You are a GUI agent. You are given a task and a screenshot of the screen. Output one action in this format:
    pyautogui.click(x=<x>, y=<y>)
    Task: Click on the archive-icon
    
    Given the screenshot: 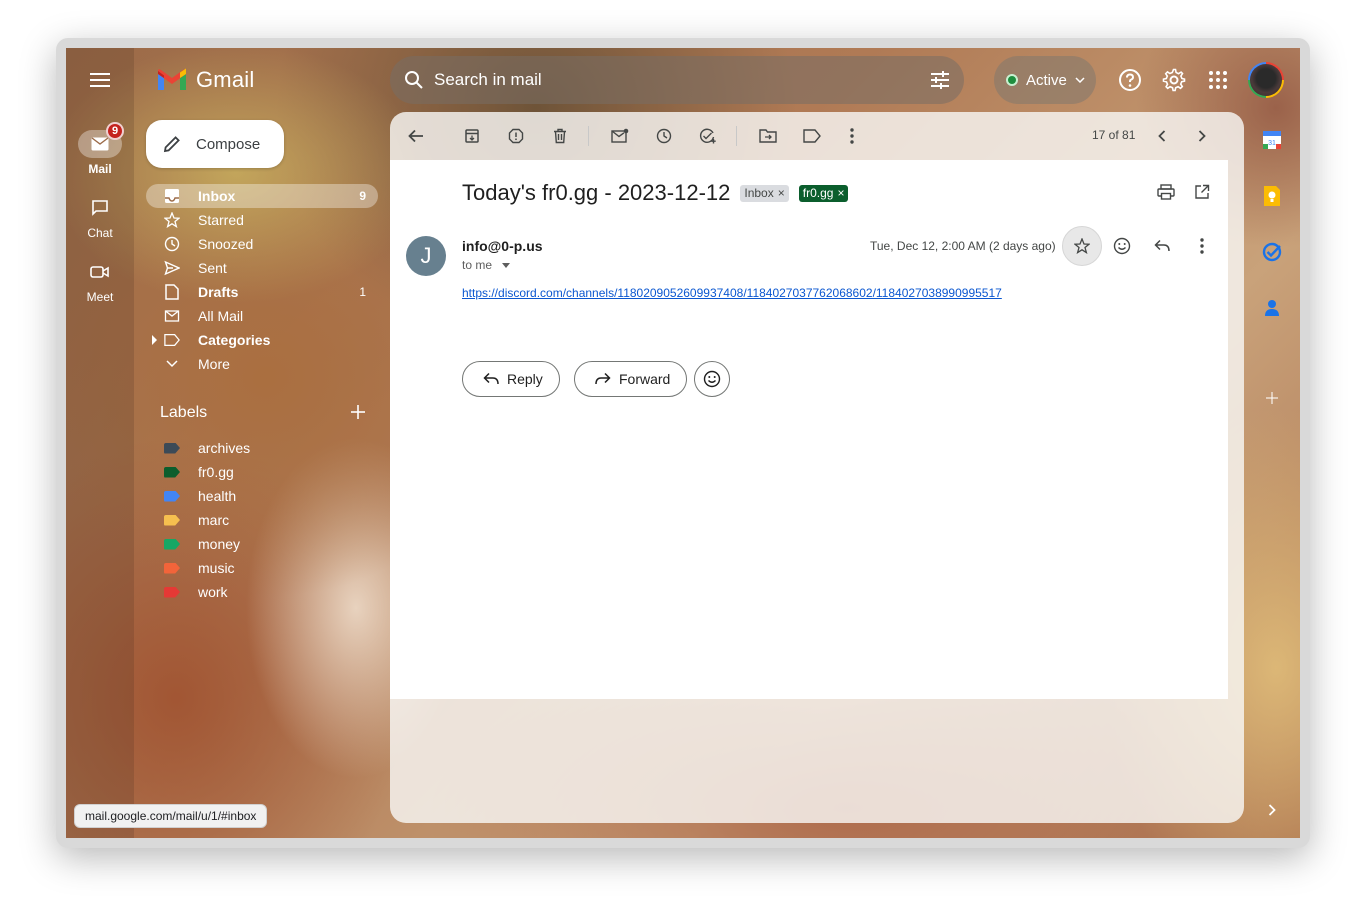 What is the action you would take?
    pyautogui.click(x=472, y=136)
    